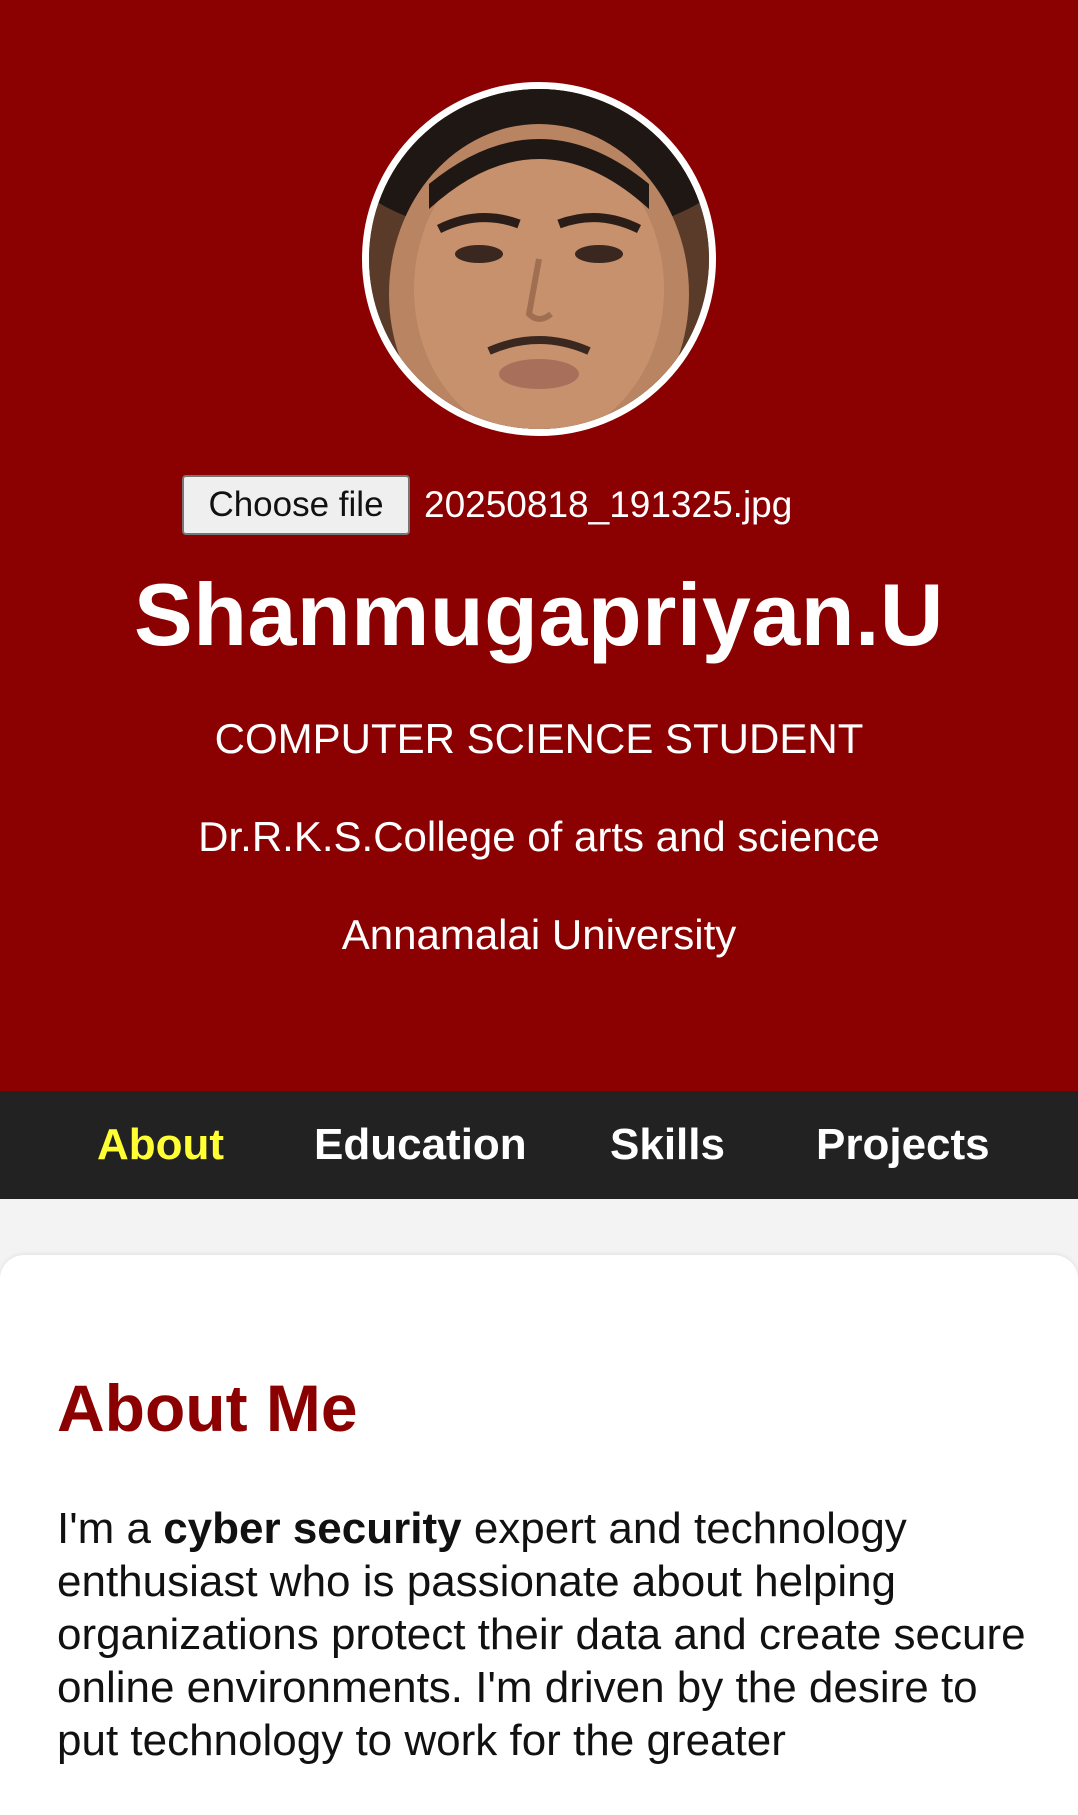  What do you see at coordinates (160, 1145) in the screenshot?
I see `nav-item-about: About` at bounding box center [160, 1145].